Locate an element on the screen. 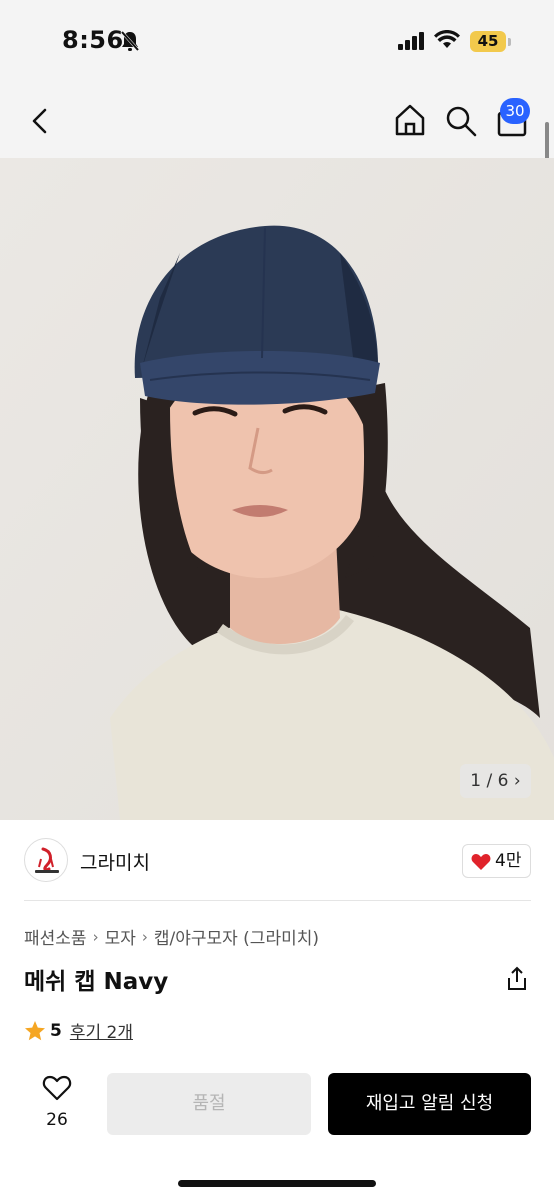 Image resolution: width=554 pixels, height=1200 pixels. brand-like-count: 4만 is located at coordinates (508, 861).